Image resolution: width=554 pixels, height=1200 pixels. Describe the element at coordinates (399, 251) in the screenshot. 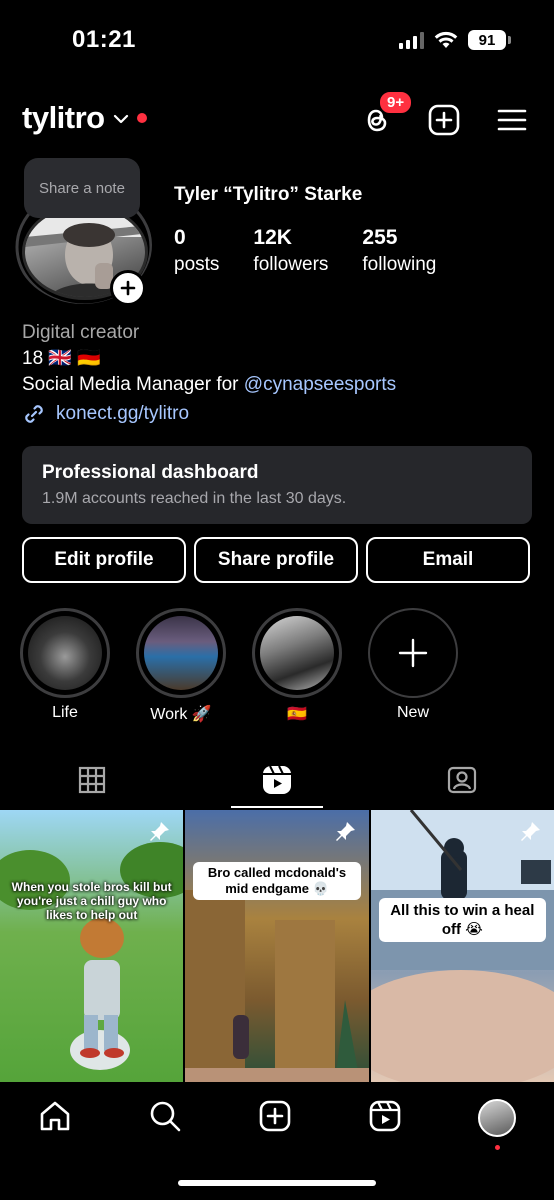

I see `following-stat: 255 following` at that location.